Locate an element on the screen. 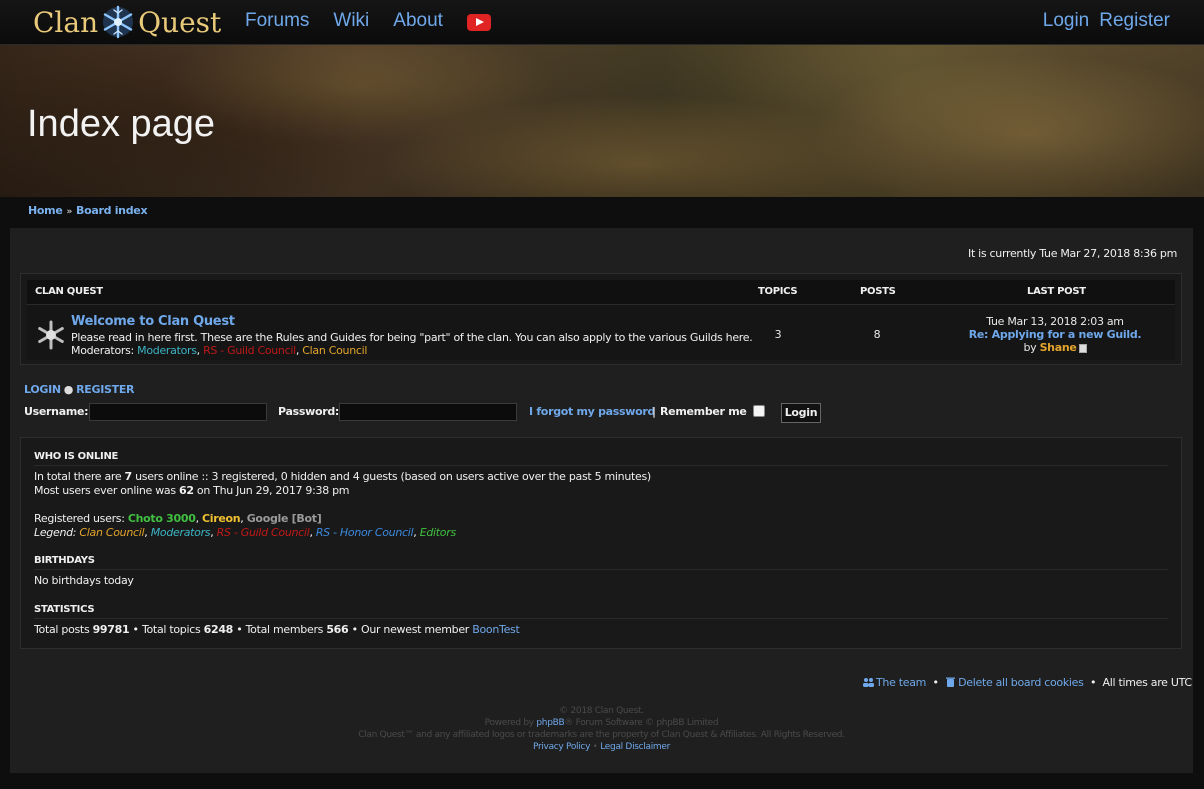 The width and height of the screenshot is (1204, 789). copyright: © 2018 Clan Quest. is located at coordinates (601, 711).